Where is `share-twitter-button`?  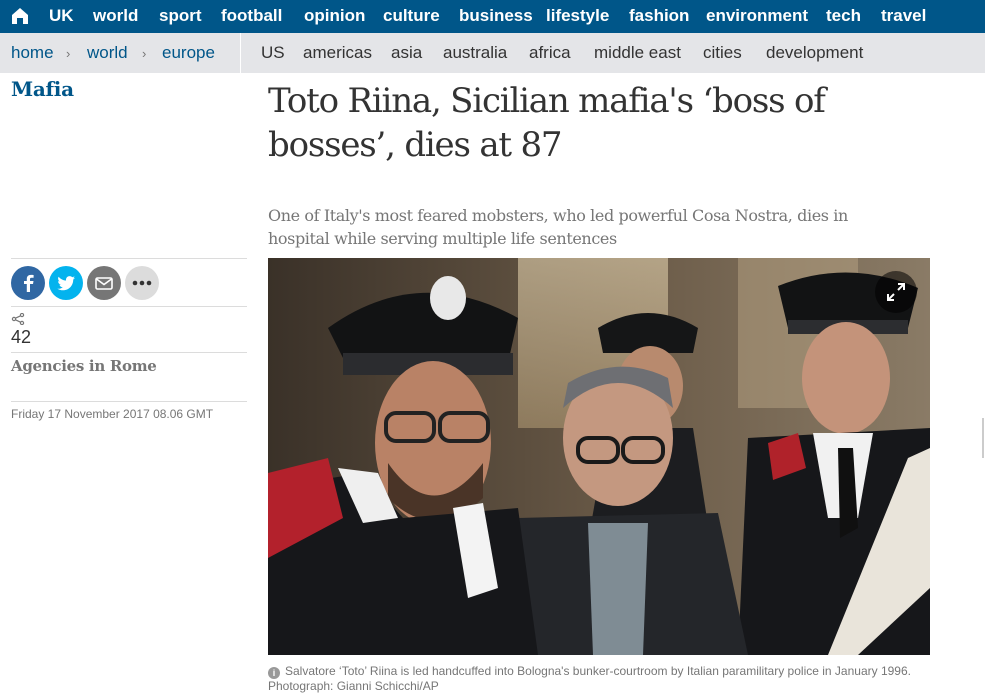
share-twitter-button is located at coordinates (66, 283).